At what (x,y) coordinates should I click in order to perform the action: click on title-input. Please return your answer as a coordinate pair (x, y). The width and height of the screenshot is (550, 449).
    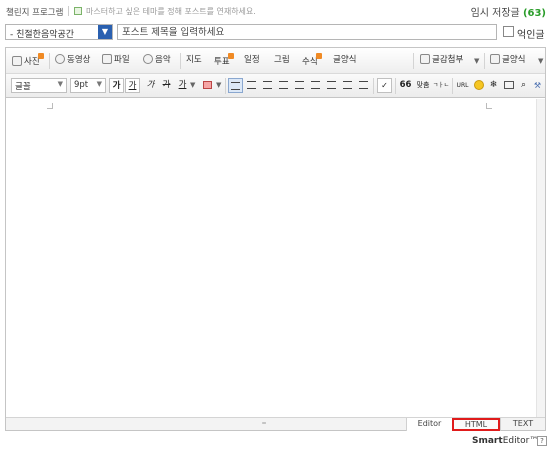
    Looking at the image, I should click on (307, 32).